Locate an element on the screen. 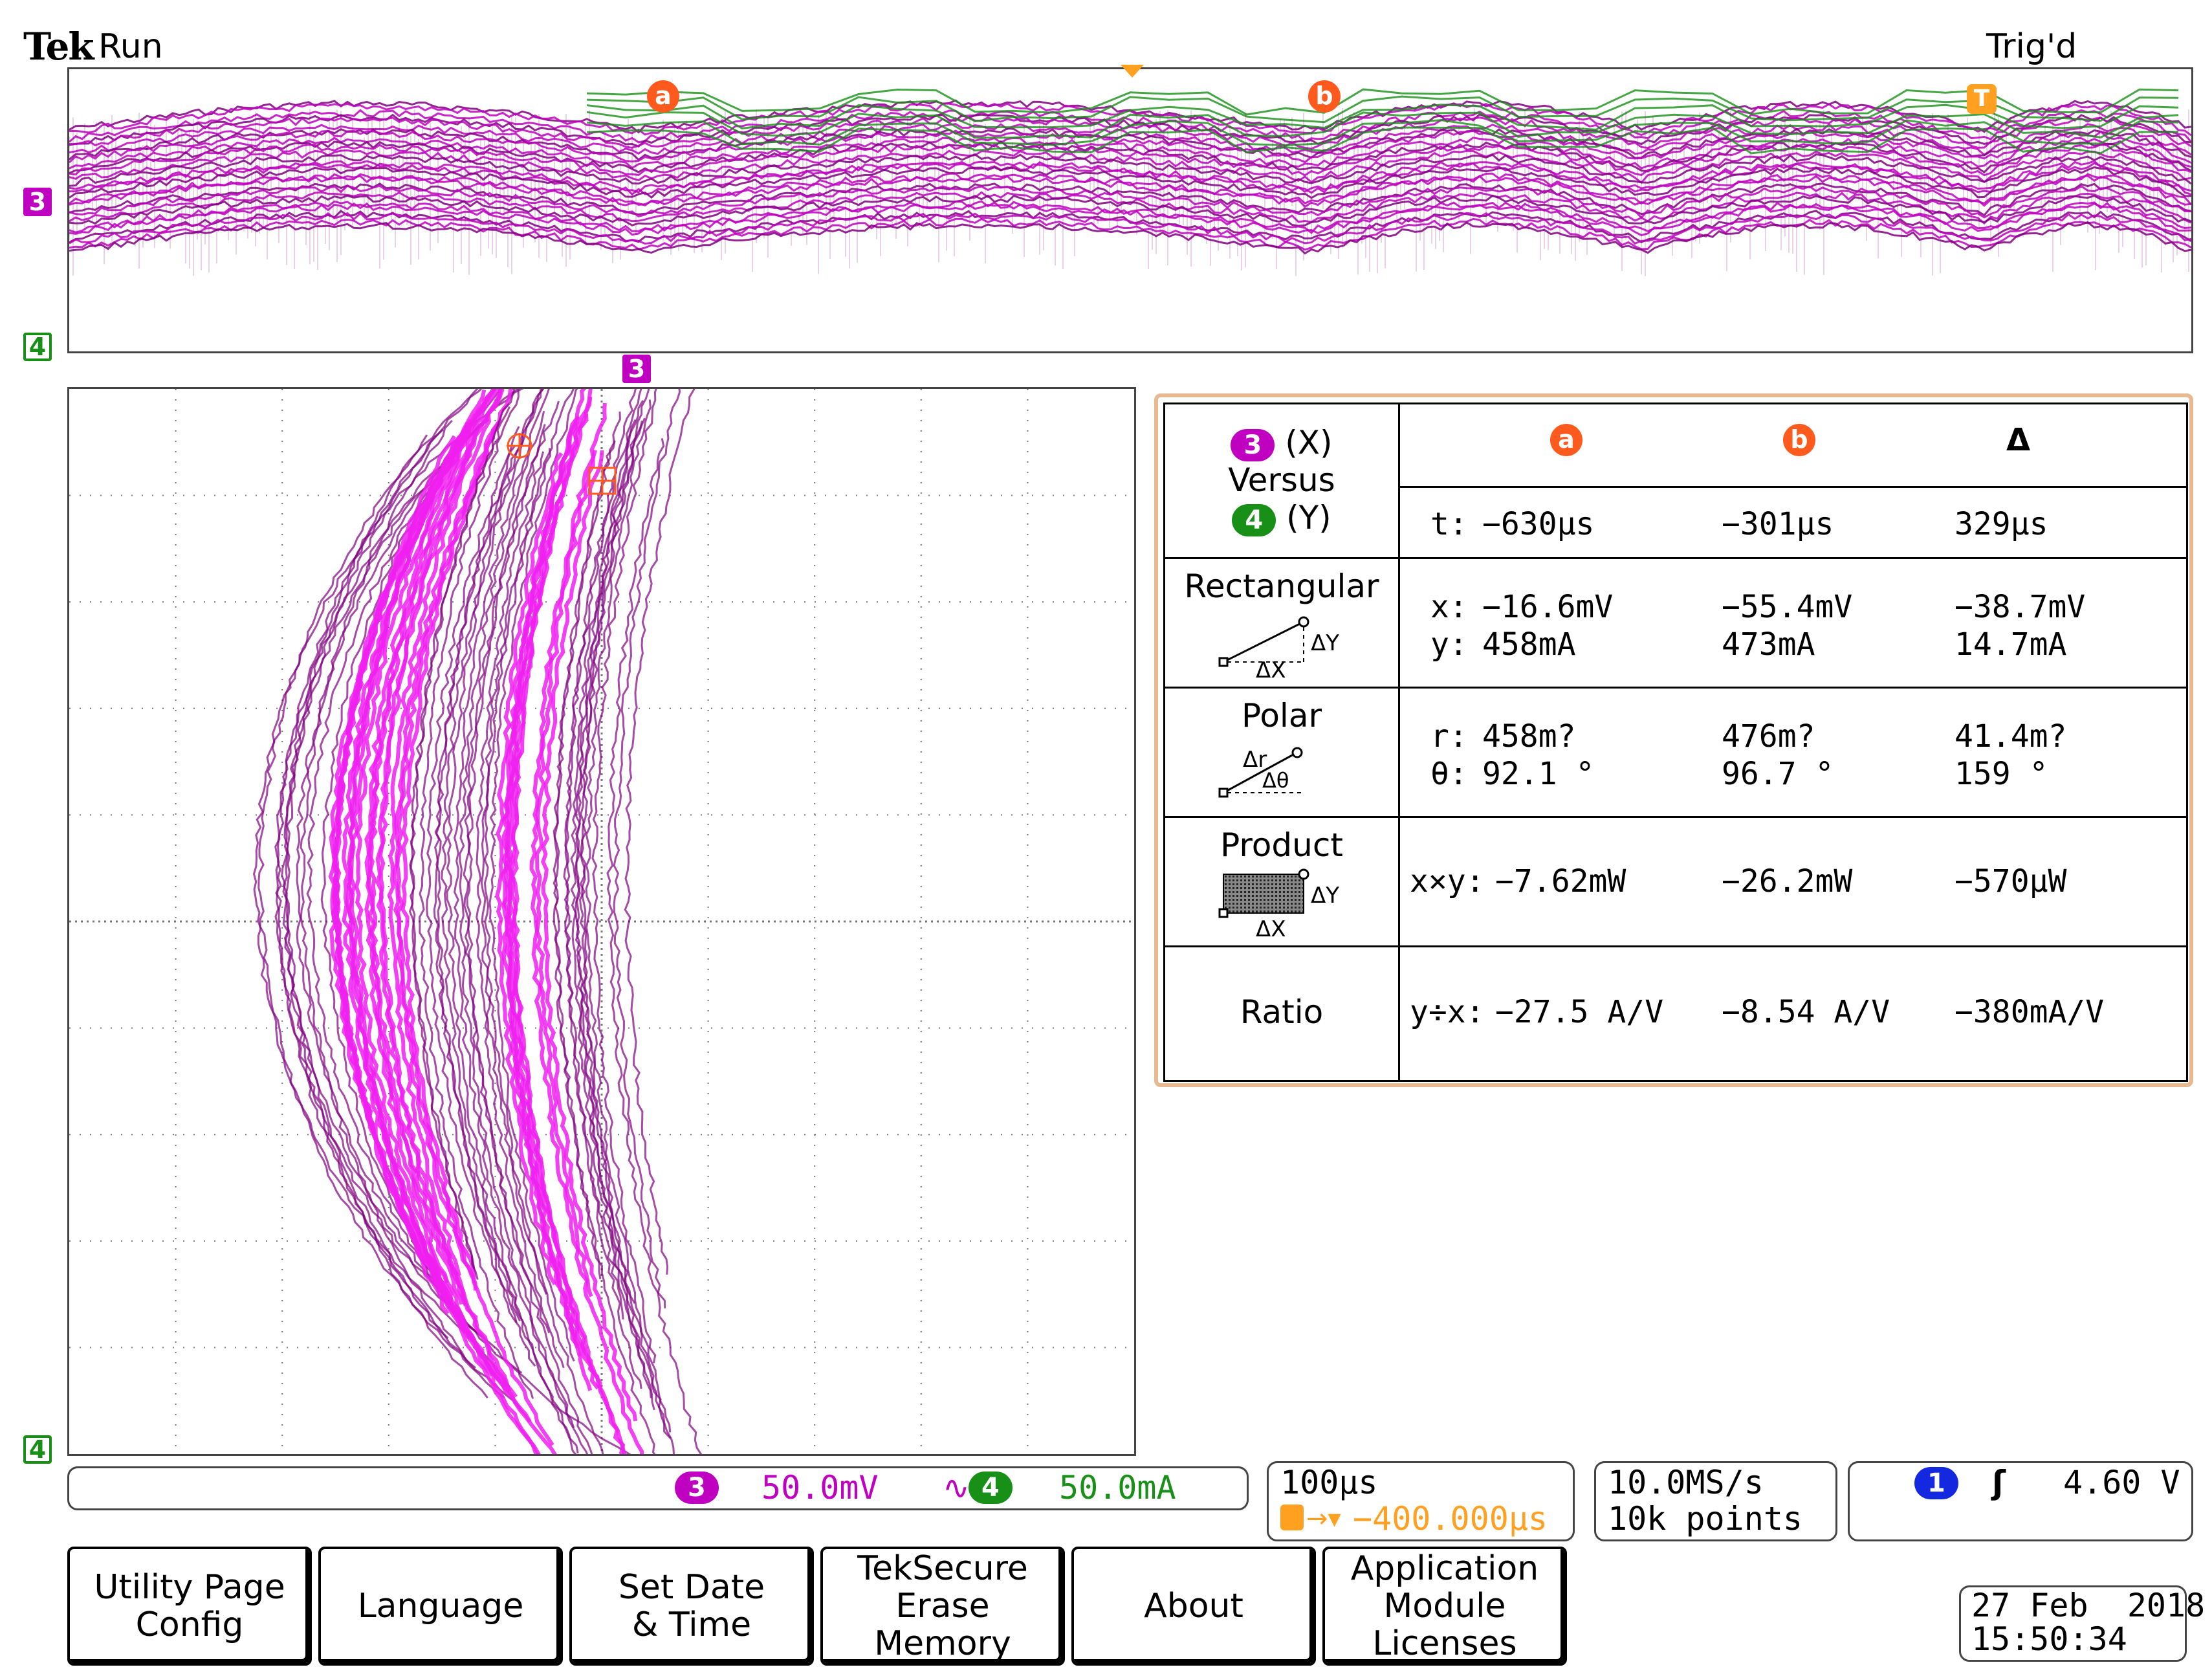 This screenshot has height=1676, width=2212. ch3-scale-badge: 3 is located at coordinates (697, 1488).